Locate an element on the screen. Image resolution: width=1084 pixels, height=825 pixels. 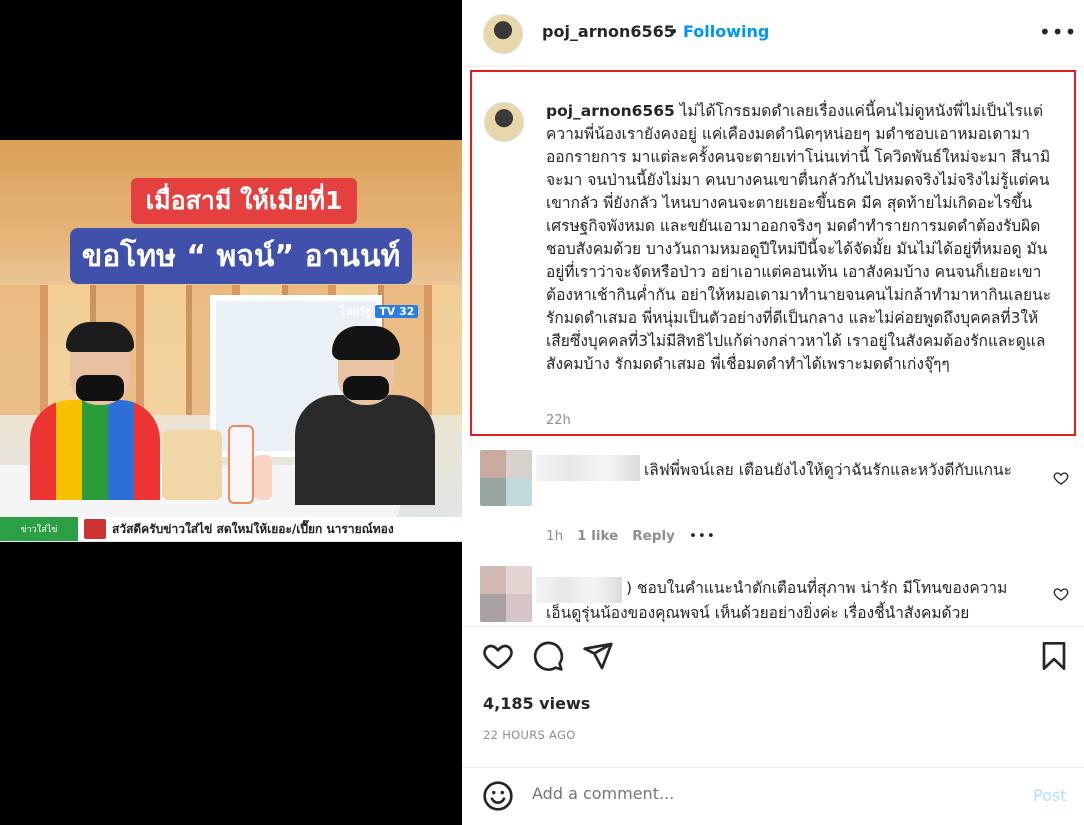
product-box is located at coordinates (192, 465).